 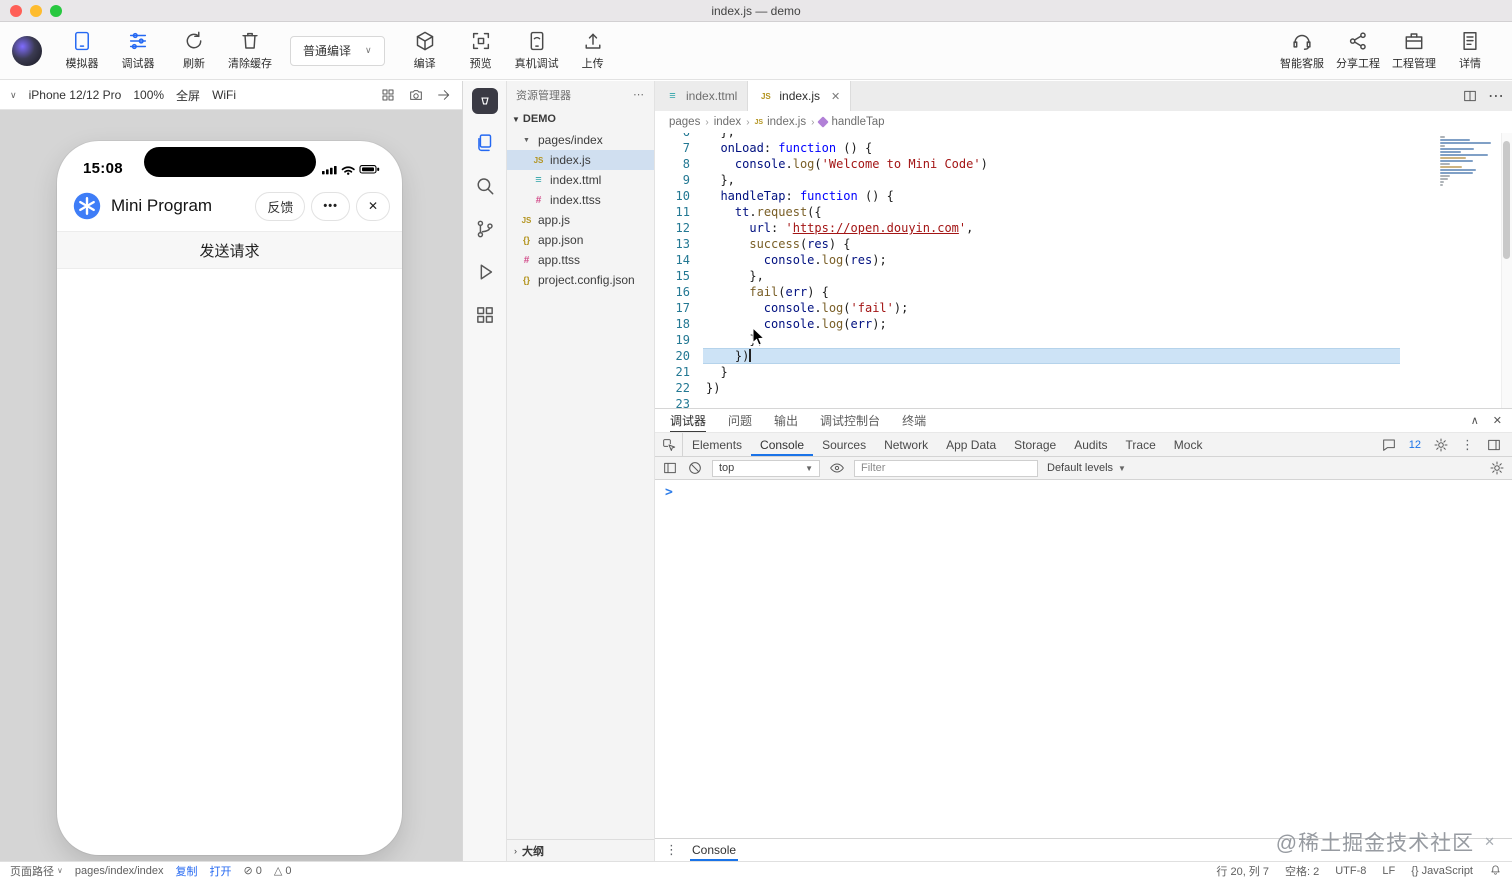 I want to click on panel-tab-终端: 终端, so click(x=914, y=420).